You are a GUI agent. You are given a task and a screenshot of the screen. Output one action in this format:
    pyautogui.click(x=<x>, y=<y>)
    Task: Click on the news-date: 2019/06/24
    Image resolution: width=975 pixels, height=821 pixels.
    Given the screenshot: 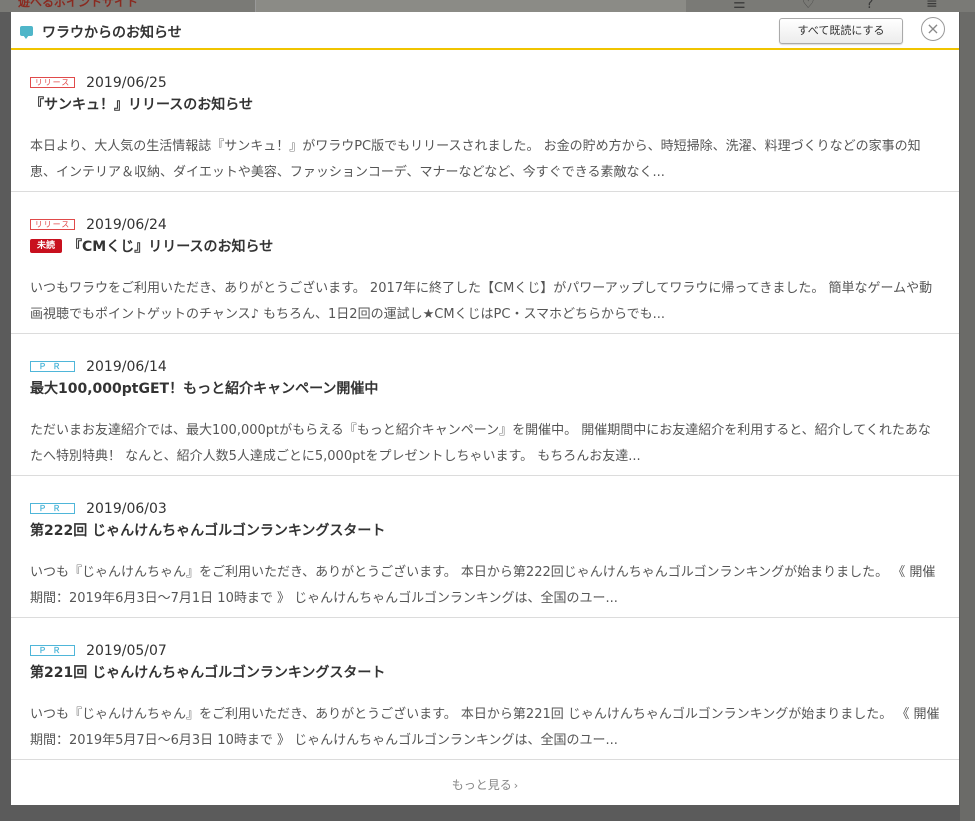 What is the action you would take?
    pyautogui.click(x=126, y=224)
    